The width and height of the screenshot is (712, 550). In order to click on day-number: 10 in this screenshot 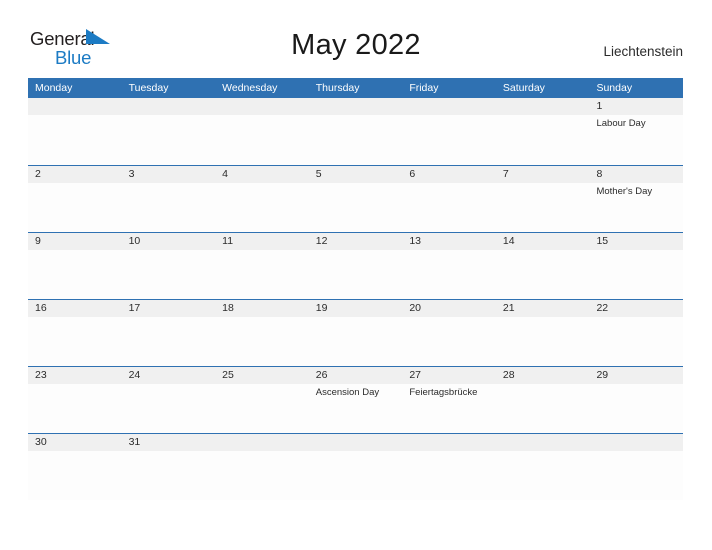, I will do `click(169, 241)`.